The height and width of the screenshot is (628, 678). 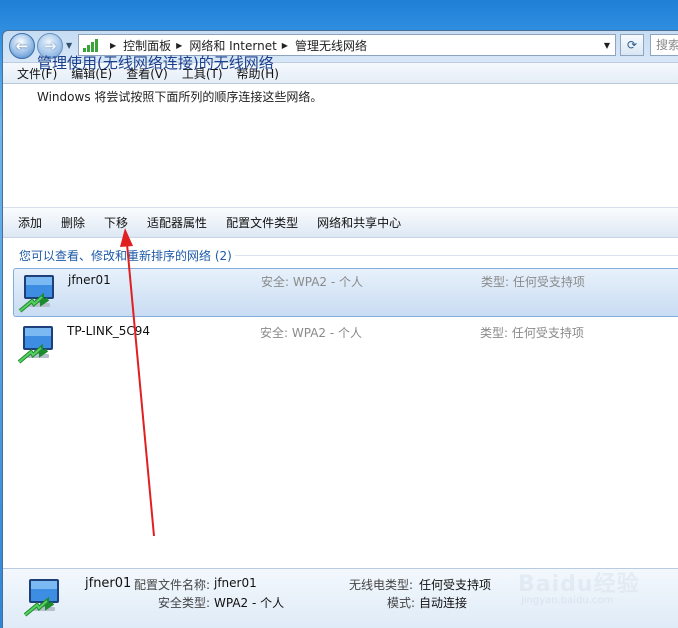 I want to click on move-down-button: 下移, so click(x=116, y=222).